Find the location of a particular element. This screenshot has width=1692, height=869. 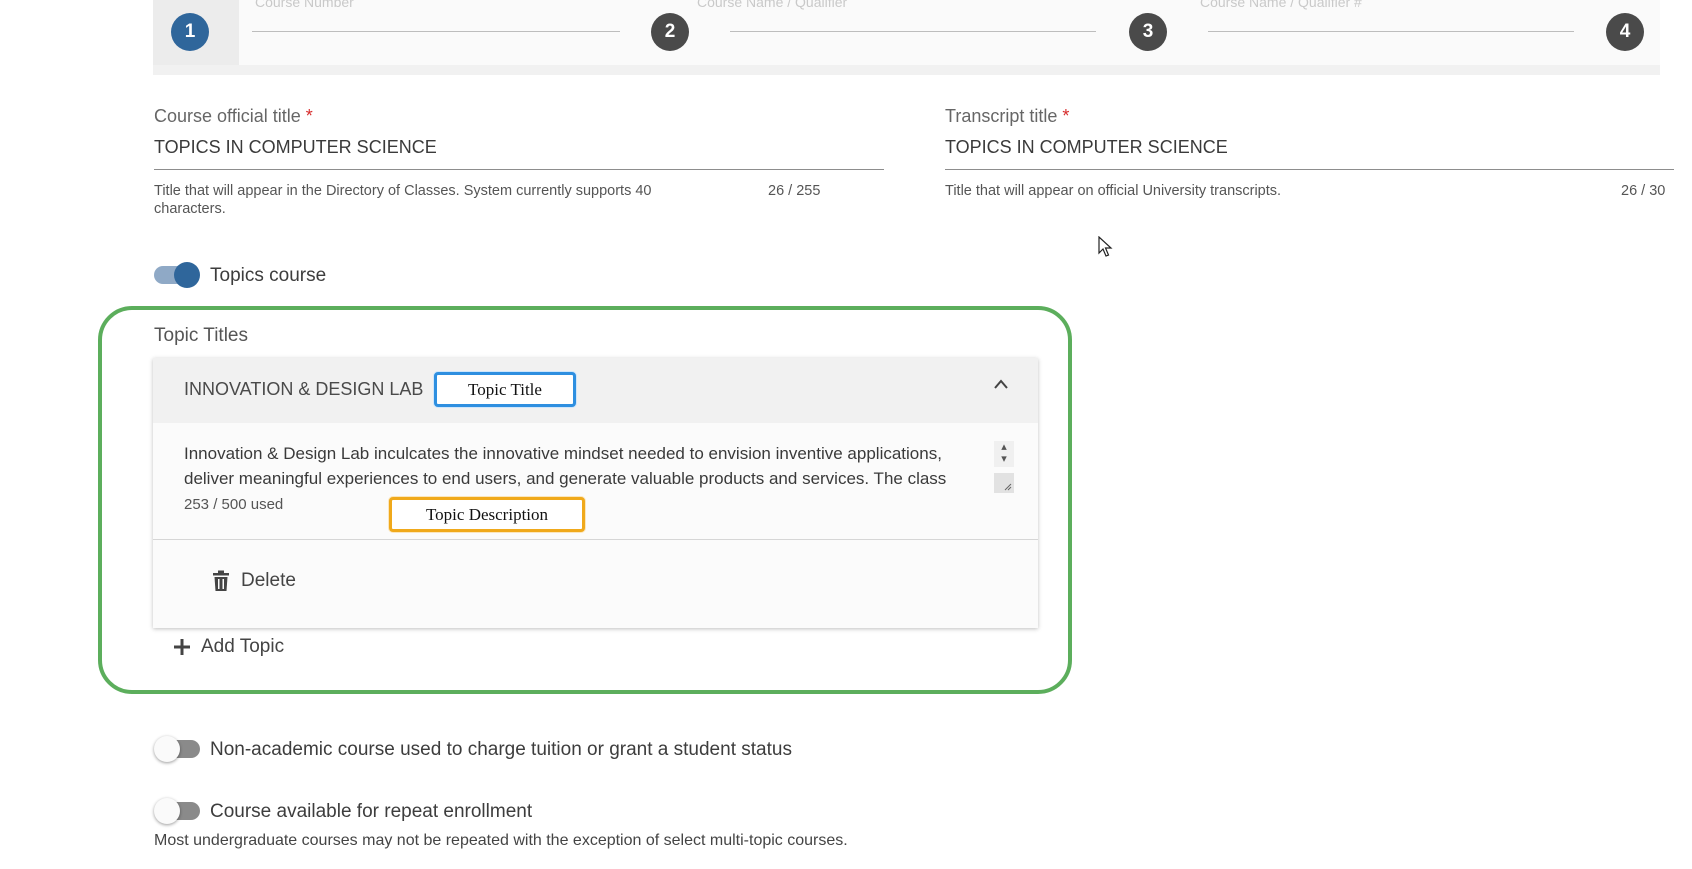

non-academic-toggle is located at coordinates (177, 749).